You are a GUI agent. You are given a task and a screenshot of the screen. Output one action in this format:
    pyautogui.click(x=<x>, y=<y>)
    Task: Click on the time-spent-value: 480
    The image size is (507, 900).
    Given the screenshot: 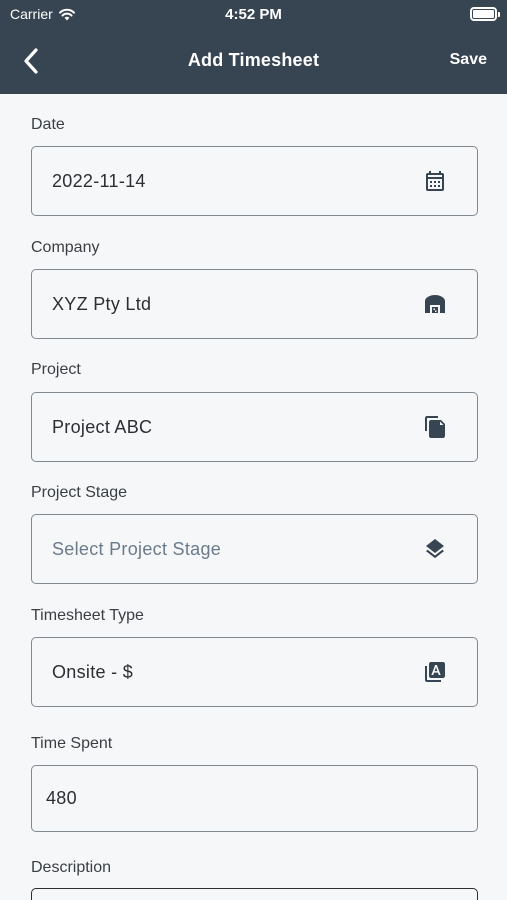 What is the action you would take?
    pyautogui.click(x=61, y=798)
    